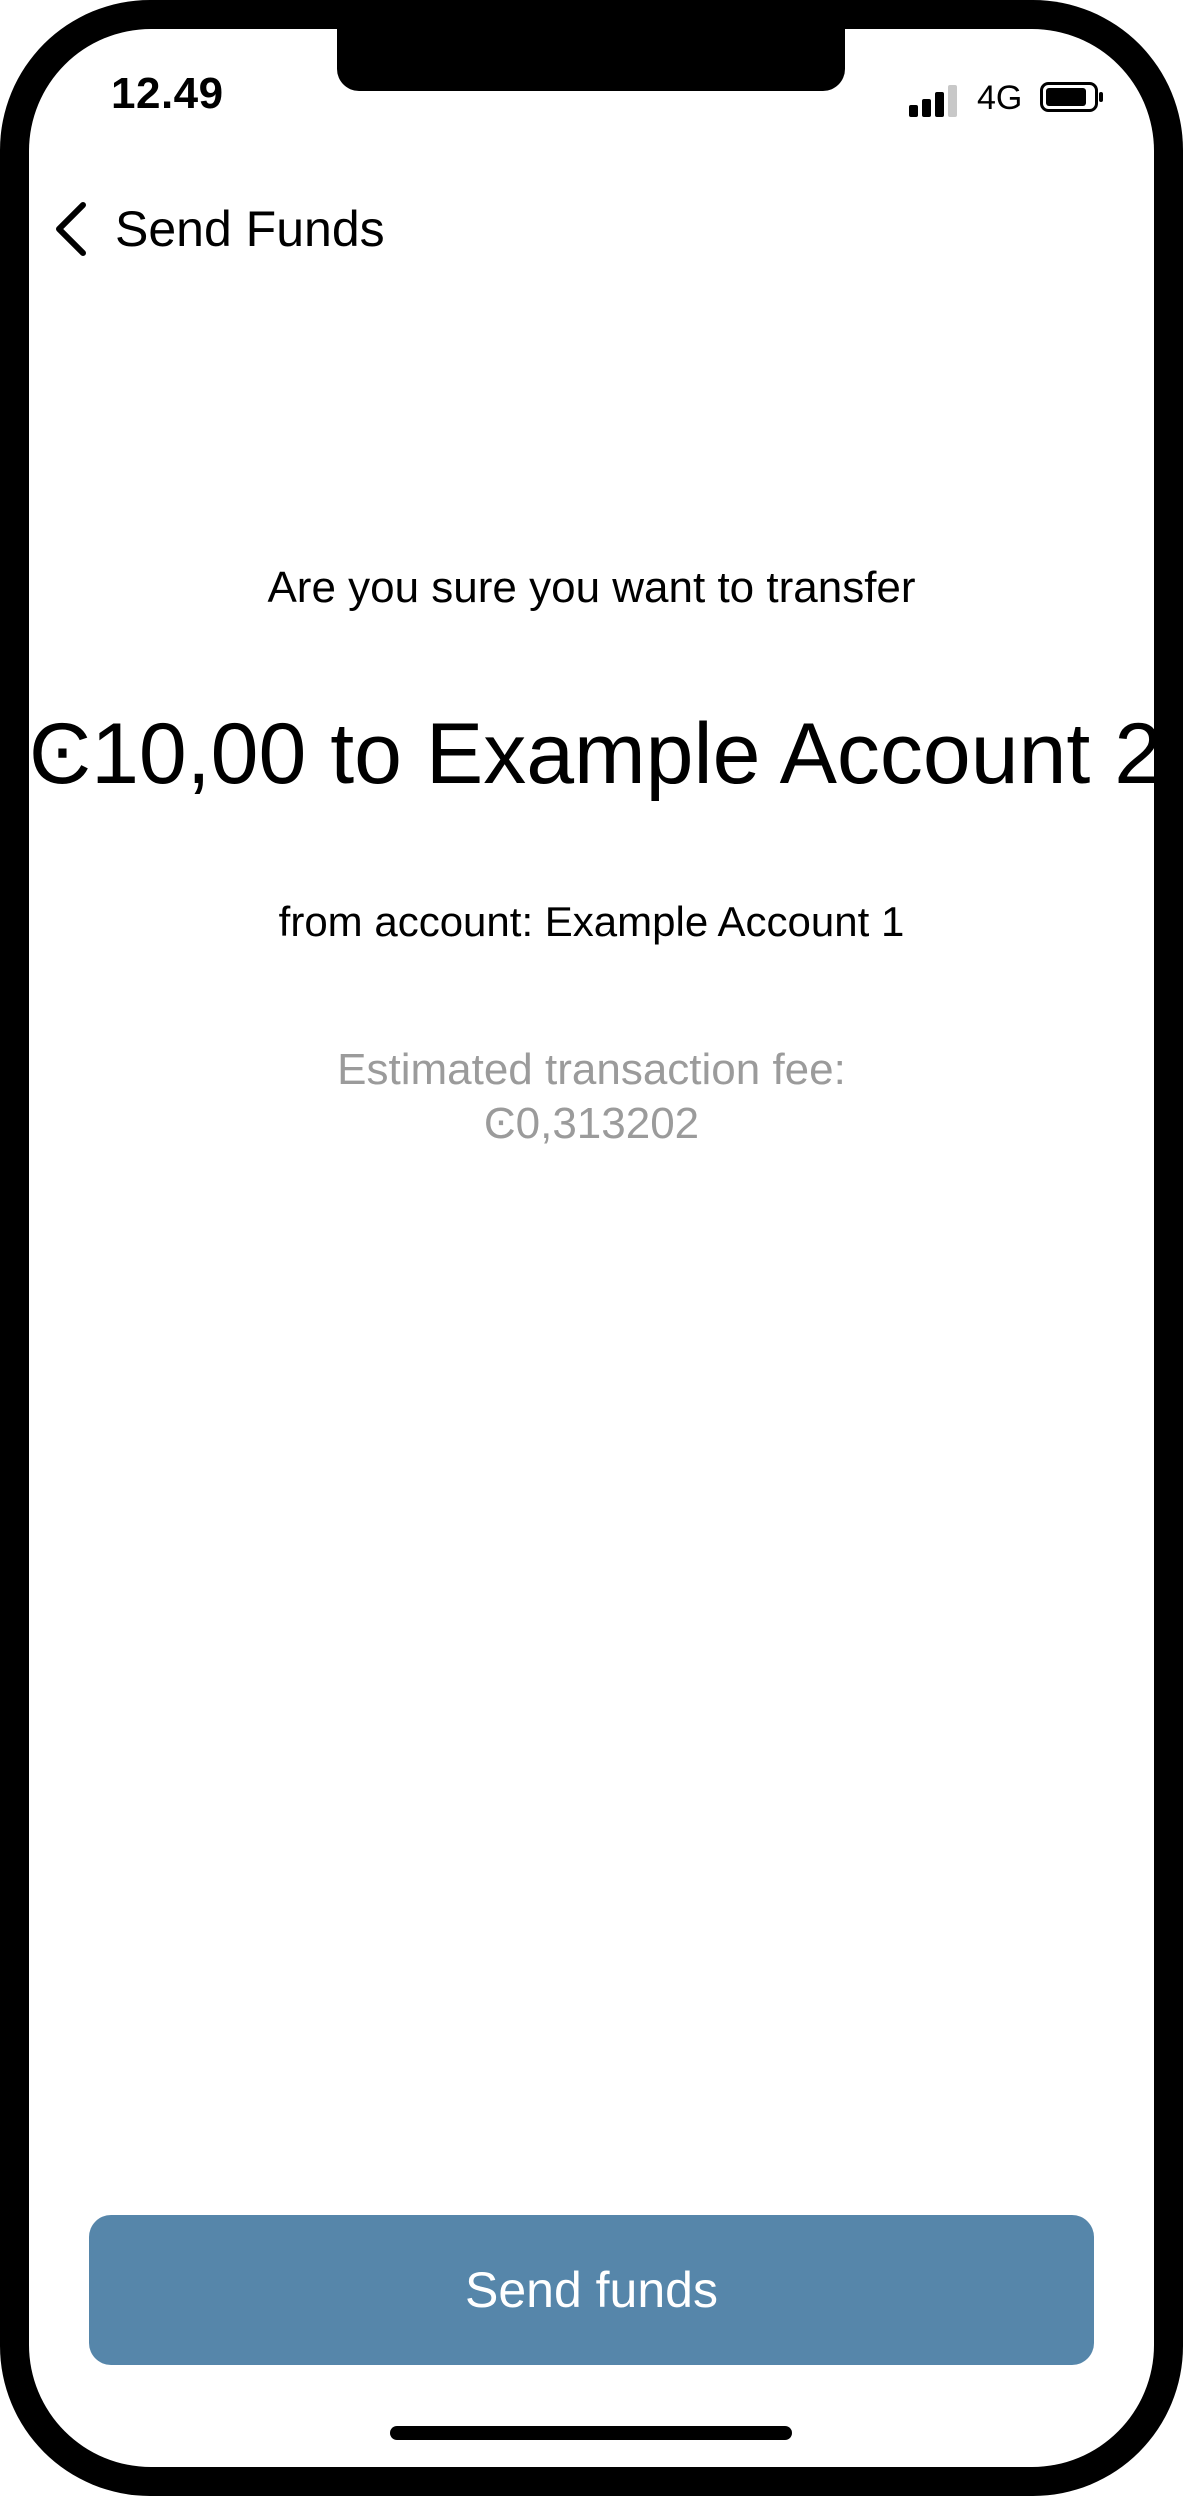 This screenshot has height=2496, width=1183. What do you see at coordinates (1000, 98) in the screenshot?
I see `network-type-label: 4G` at bounding box center [1000, 98].